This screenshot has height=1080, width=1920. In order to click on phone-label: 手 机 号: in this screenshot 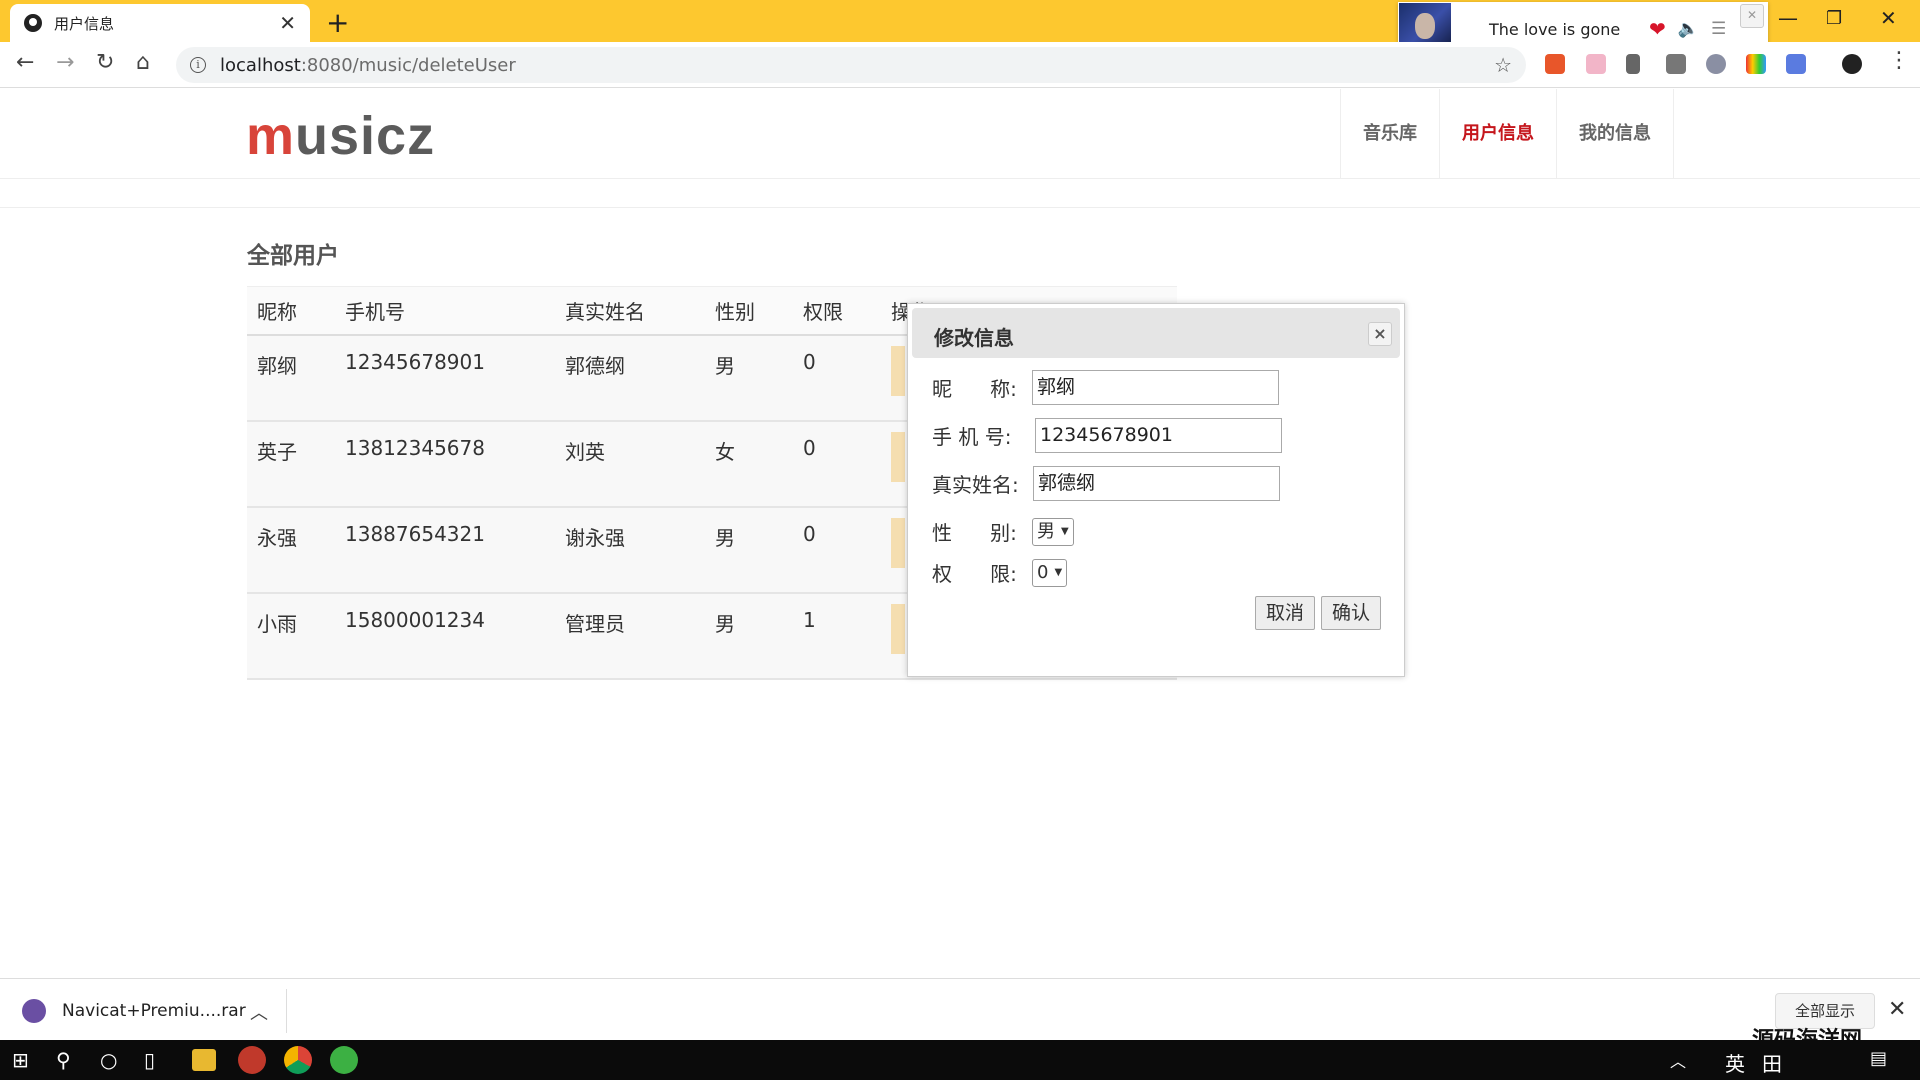, I will do `click(972, 437)`.